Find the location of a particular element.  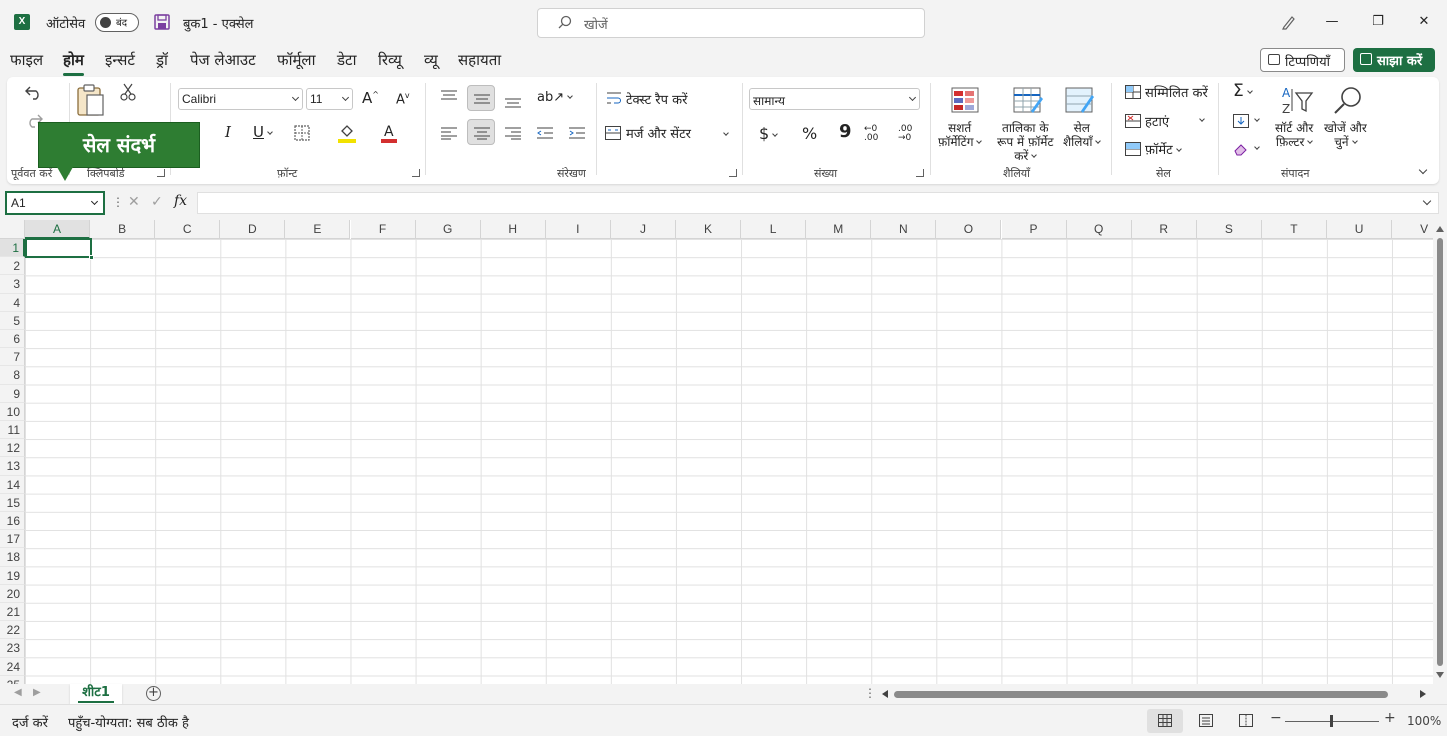

row-header: 22 is located at coordinates (12, 630).